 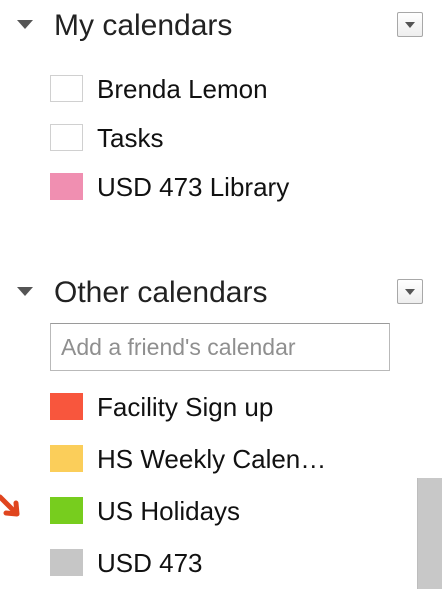 What do you see at coordinates (215, 138) in the screenshot?
I see `calendar-item-tasks: Tasks` at bounding box center [215, 138].